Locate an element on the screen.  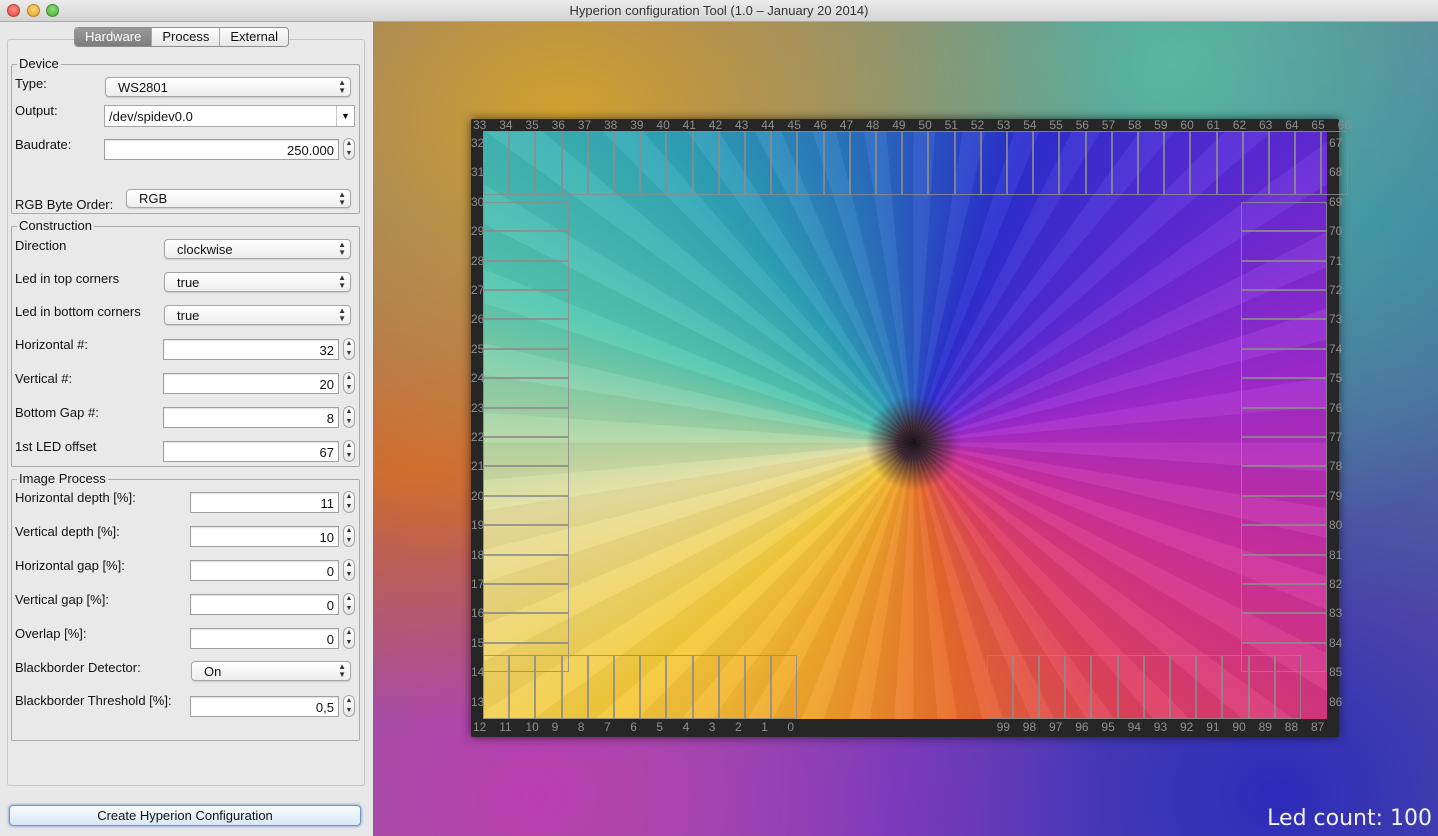
led-index-label: 85 is located at coordinates (1336, 672).